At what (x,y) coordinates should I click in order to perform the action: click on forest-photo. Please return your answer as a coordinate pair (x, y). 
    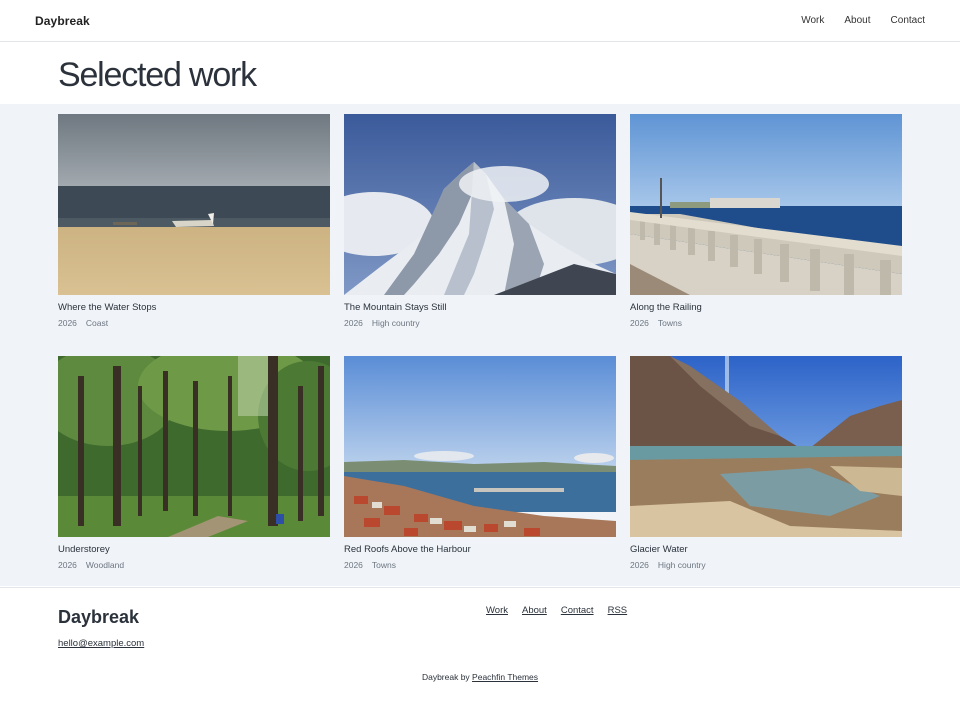
    Looking at the image, I should click on (194, 446).